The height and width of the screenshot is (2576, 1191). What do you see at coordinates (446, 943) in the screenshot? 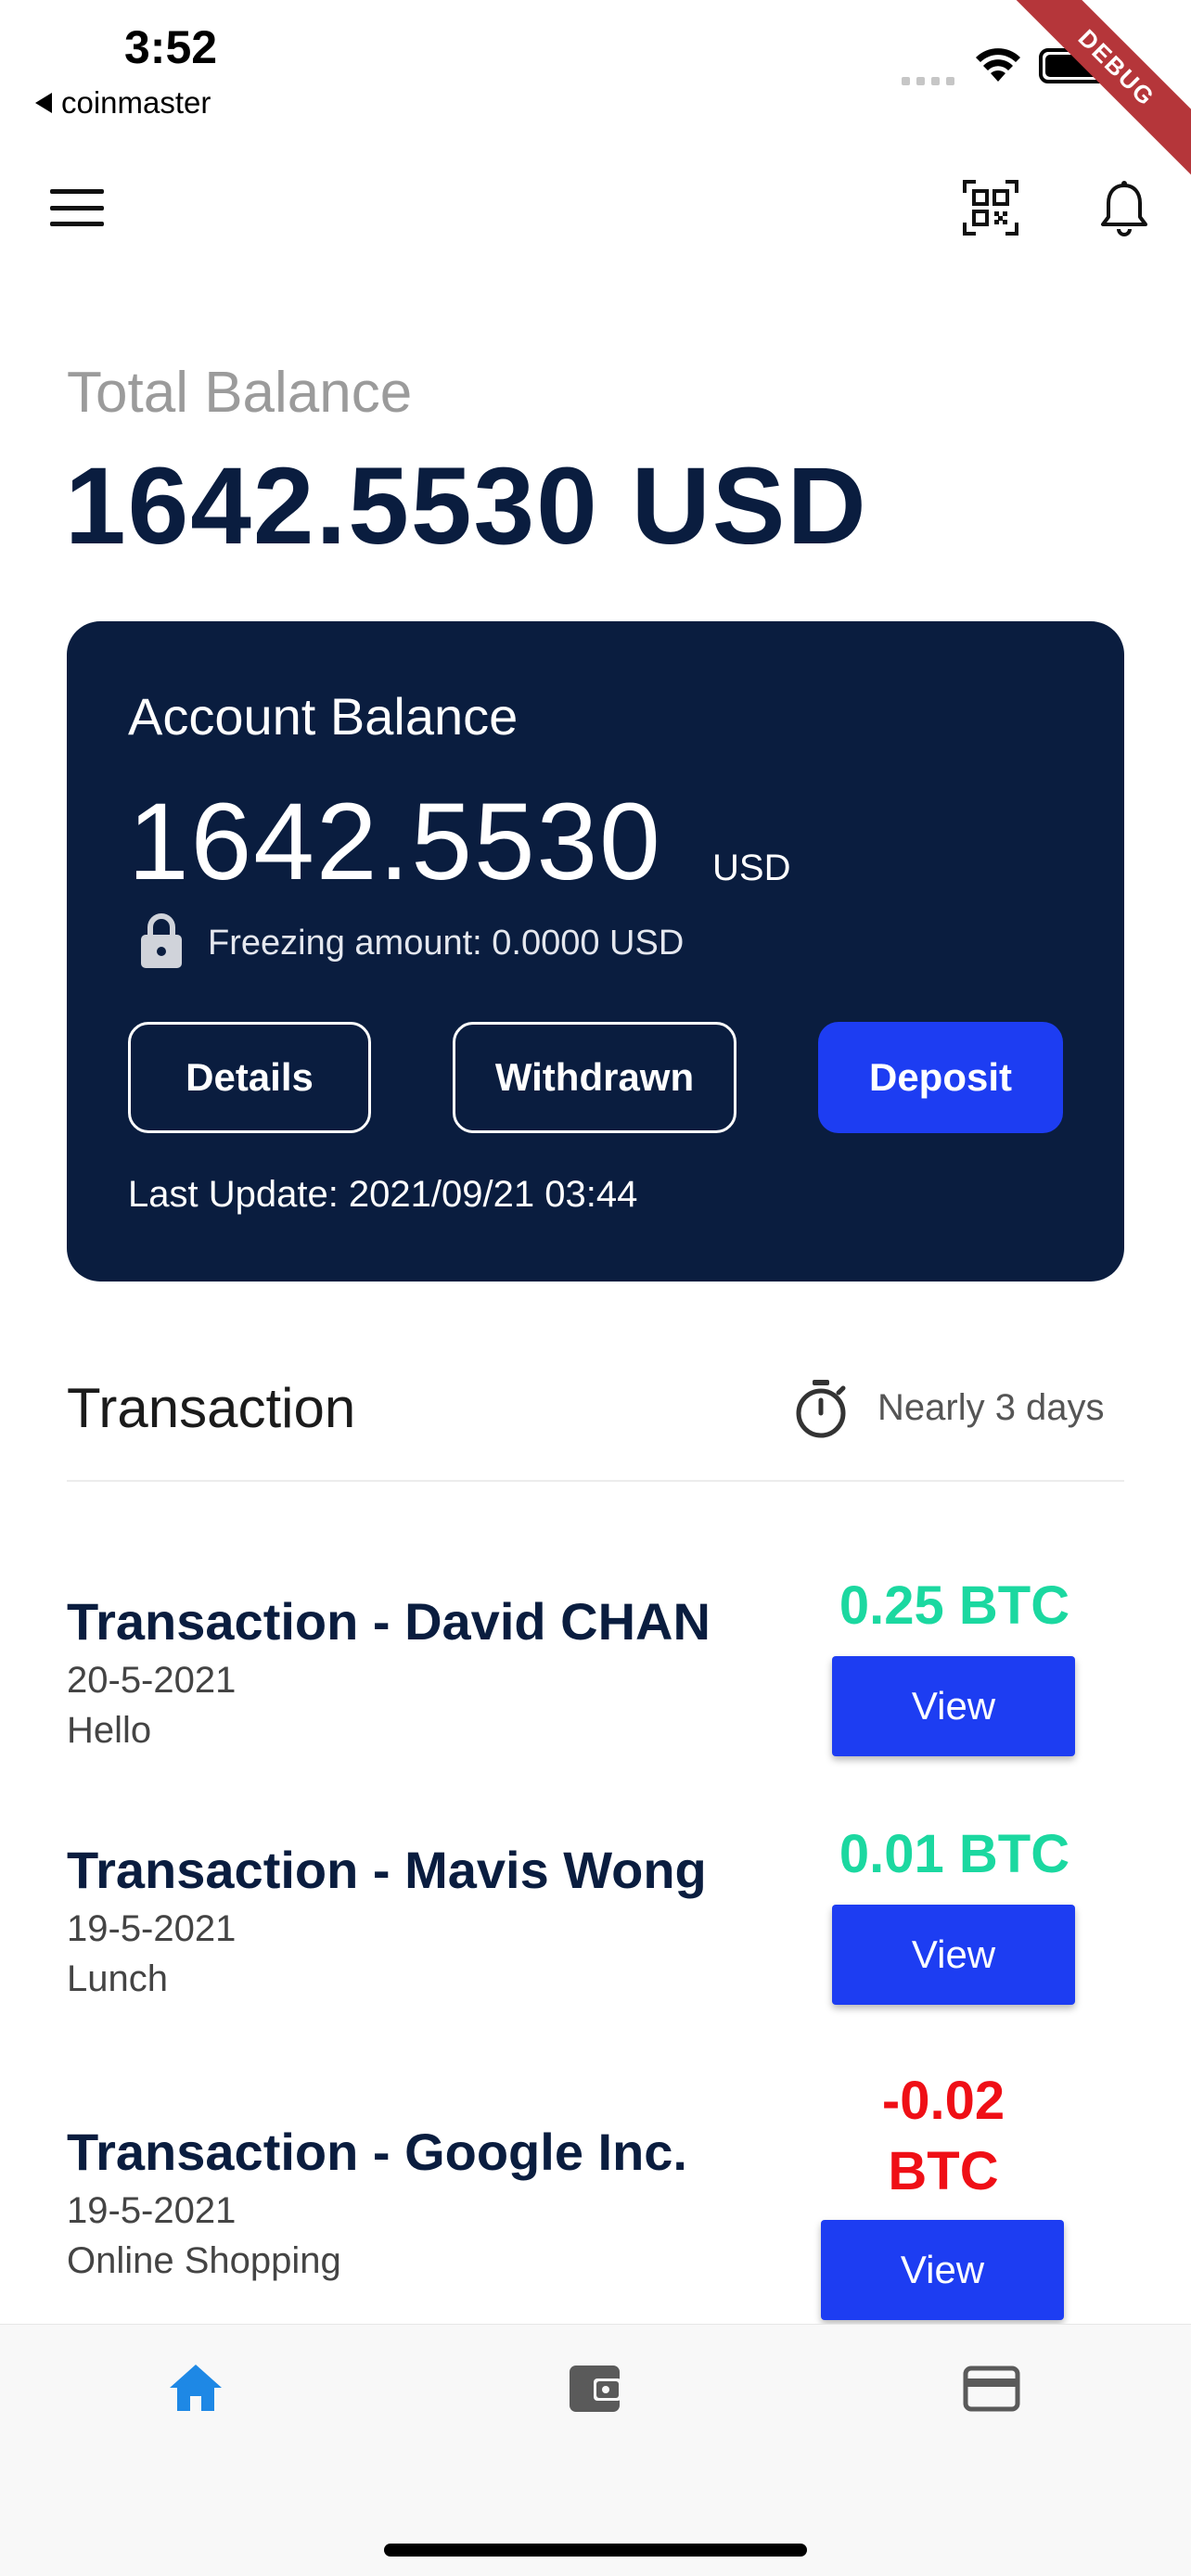
I see `freezing-amount: Freezing amount: 0.0000 USD` at bounding box center [446, 943].